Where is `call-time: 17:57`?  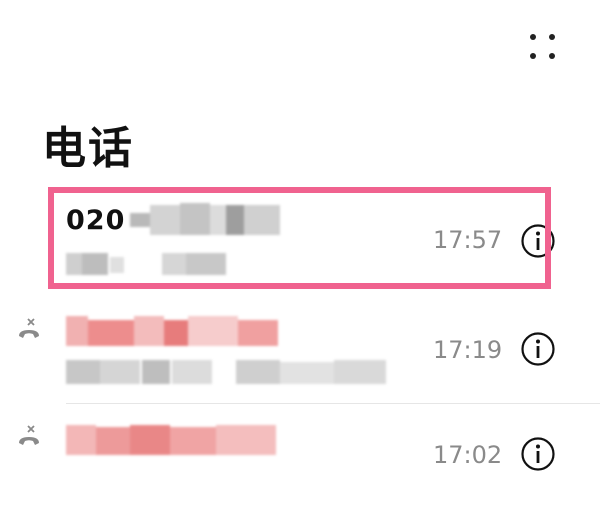
call-time: 17:57 is located at coordinates (468, 240).